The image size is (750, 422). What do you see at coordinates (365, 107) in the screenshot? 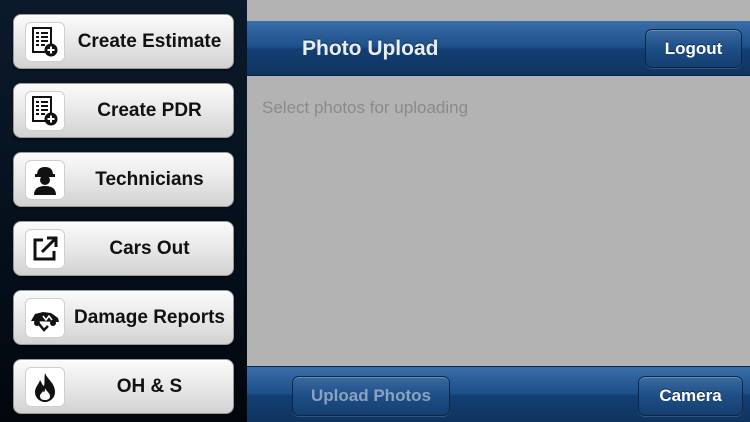
I see `empty-state-text: Select photos for uploading` at bounding box center [365, 107].